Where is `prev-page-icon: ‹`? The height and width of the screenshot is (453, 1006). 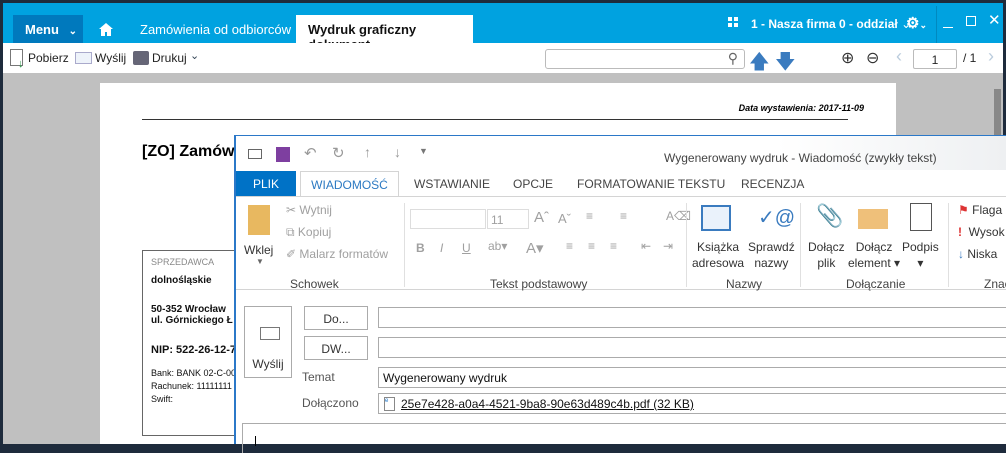 prev-page-icon: ‹ is located at coordinates (899, 56).